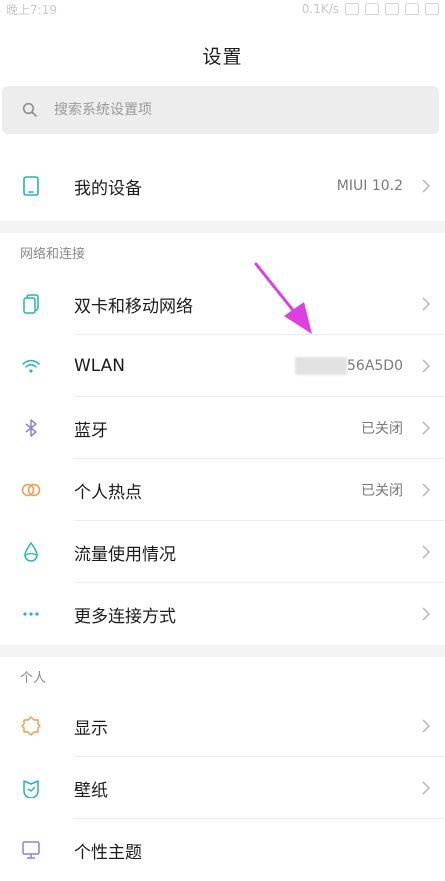 This screenshot has width=445, height=881. Describe the element at coordinates (53, 254) in the screenshot. I see `section-header-network: 网络和连接` at that location.